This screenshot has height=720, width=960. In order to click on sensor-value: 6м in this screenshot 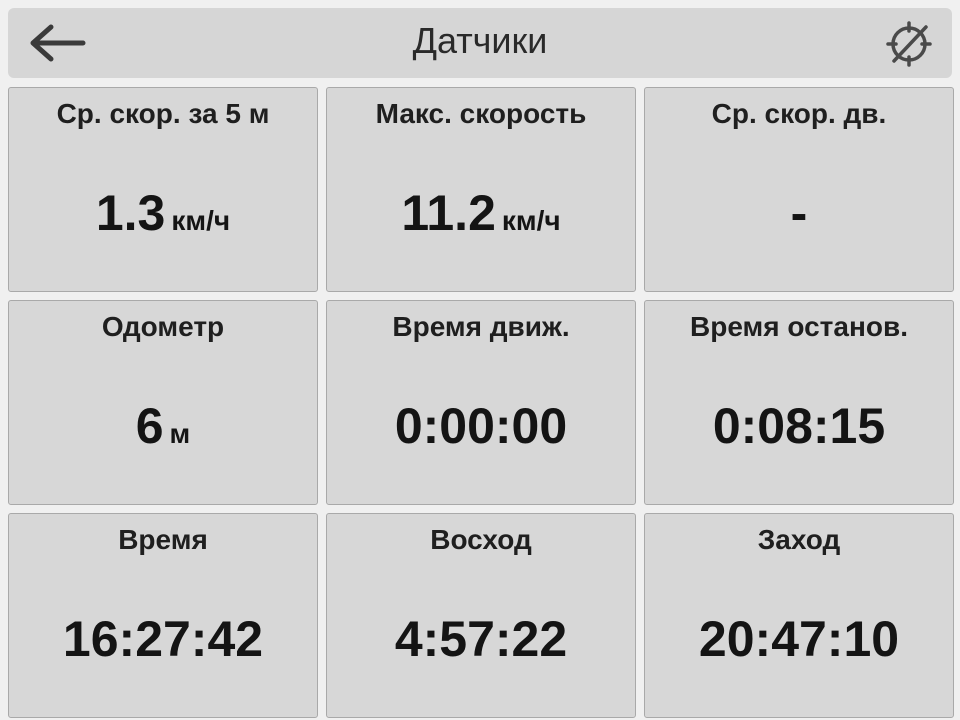, I will do `click(163, 426)`.